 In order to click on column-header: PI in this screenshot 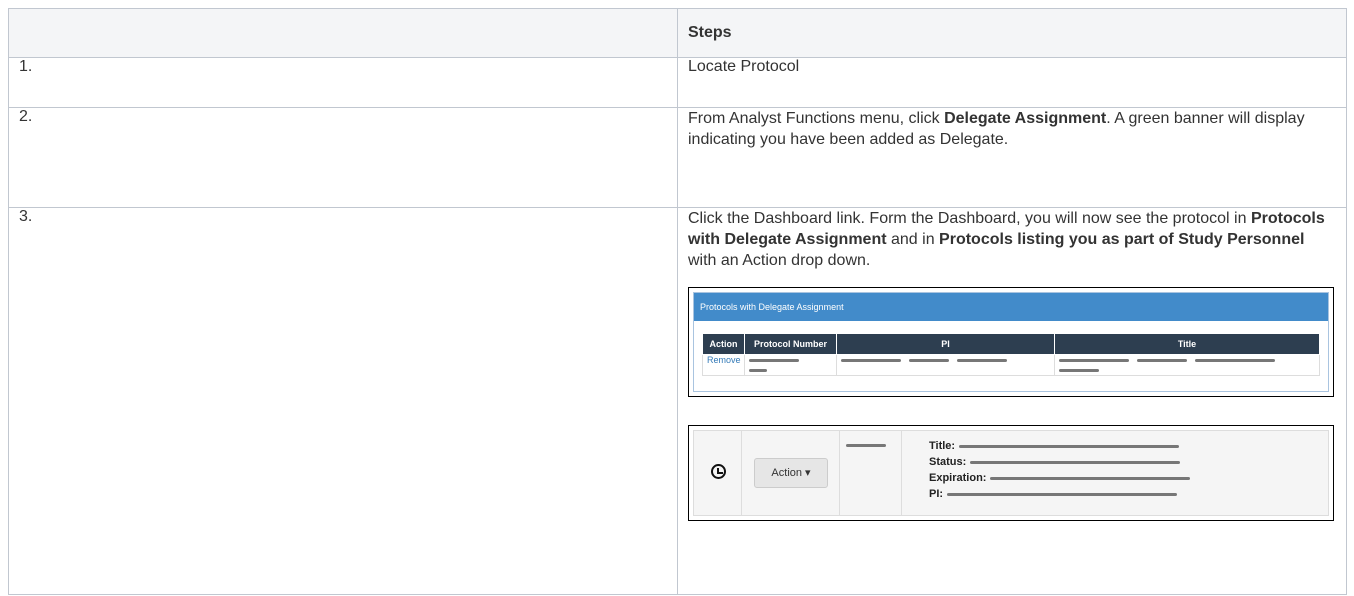, I will do `click(945, 344)`.